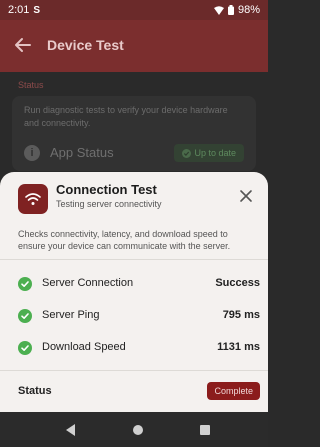 This screenshot has height=447, width=320. I want to click on check-label: Download Speed, so click(84, 347).